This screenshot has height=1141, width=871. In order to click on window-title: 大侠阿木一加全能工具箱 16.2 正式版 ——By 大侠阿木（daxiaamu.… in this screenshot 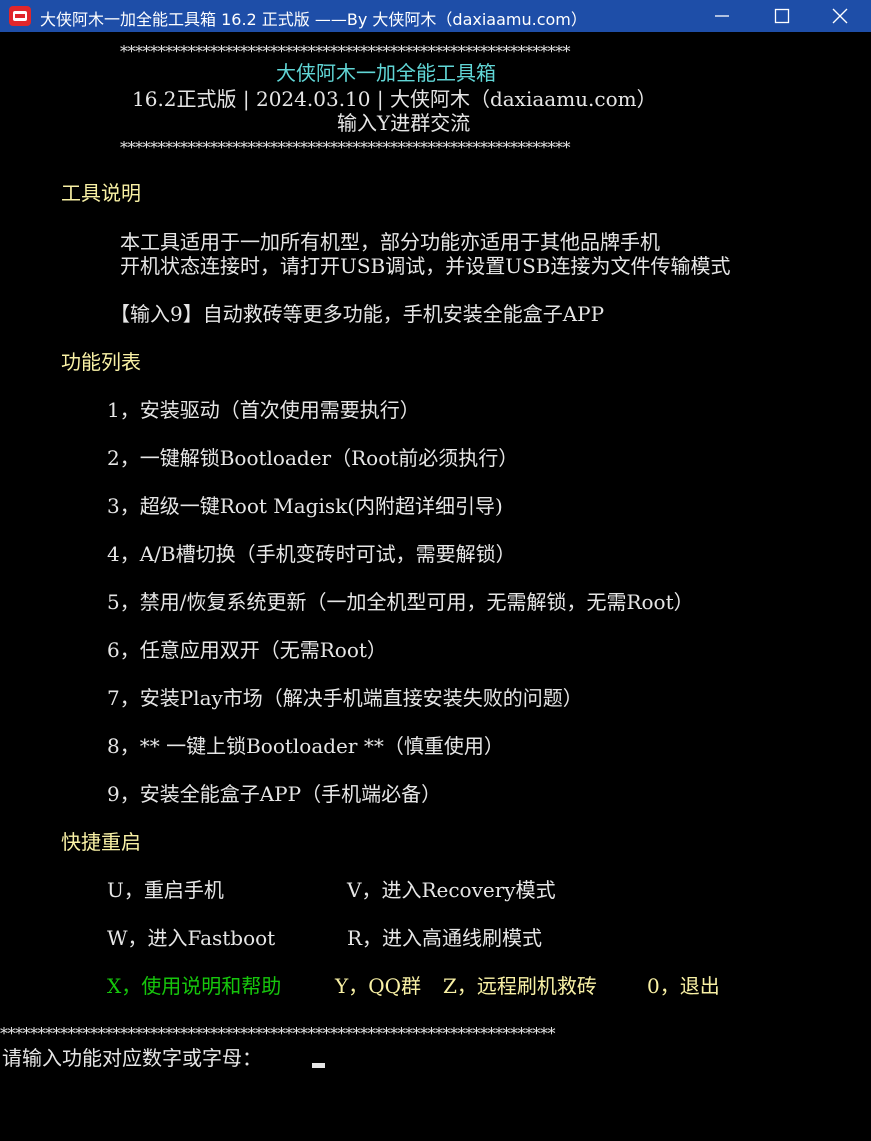, I will do `click(313, 19)`.